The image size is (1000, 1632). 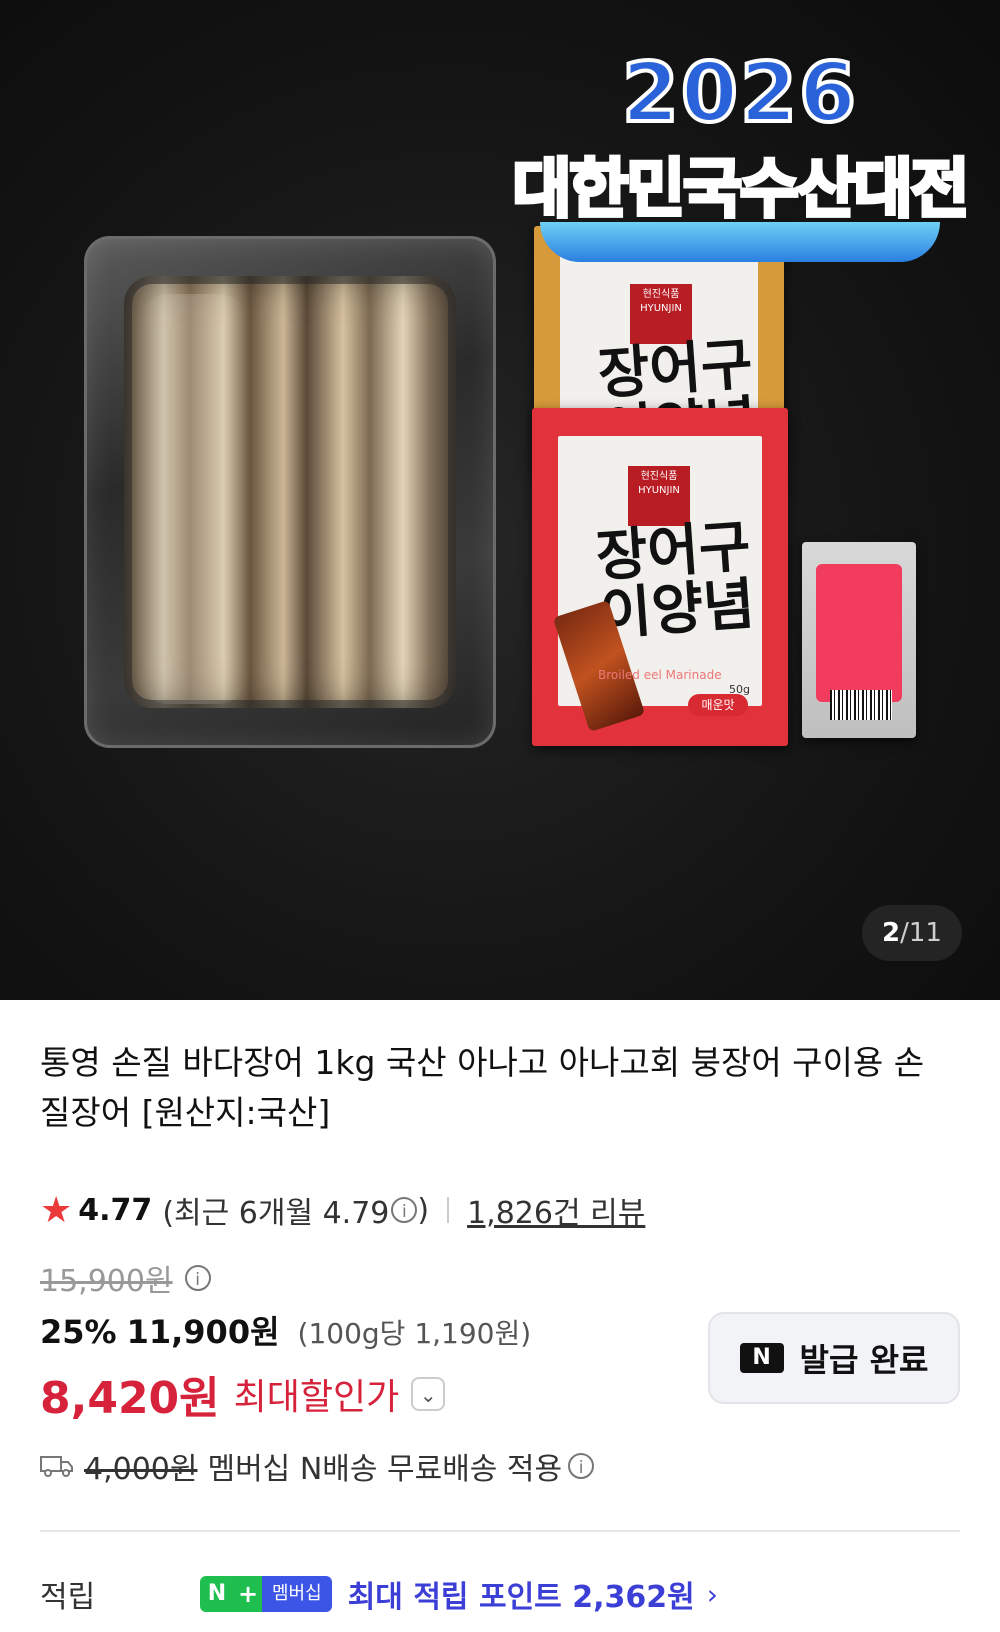 I want to click on sale-price: 11,900원, so click(x=203, y=1332).